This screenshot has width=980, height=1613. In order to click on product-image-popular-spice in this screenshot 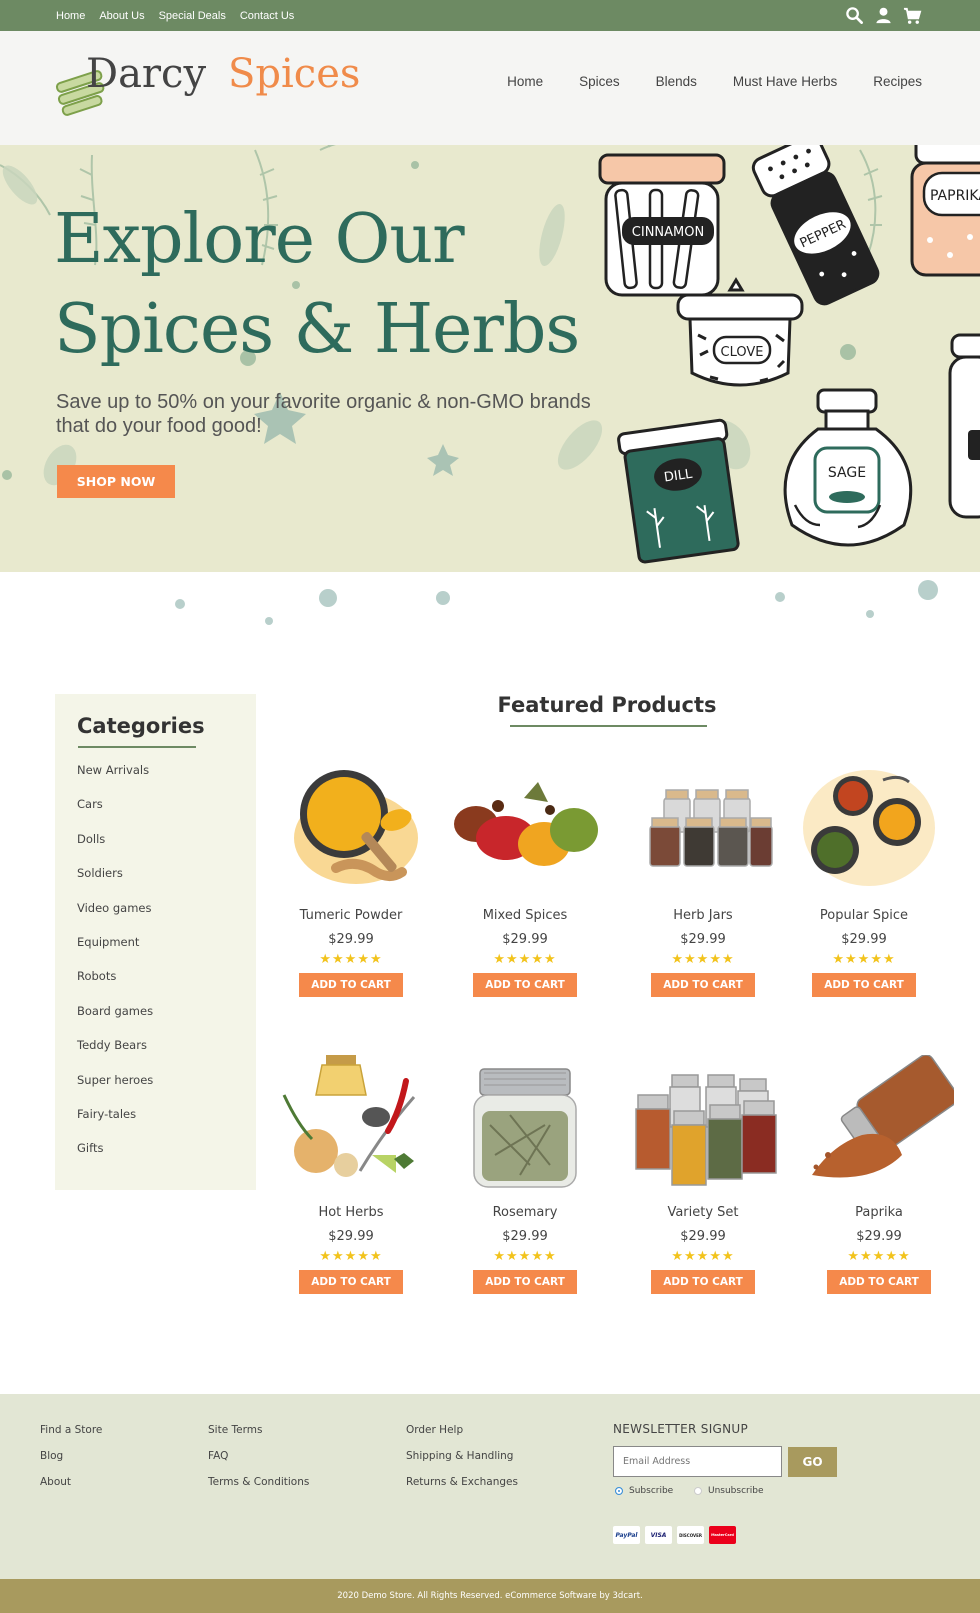, I will do `click(864, 825)`.